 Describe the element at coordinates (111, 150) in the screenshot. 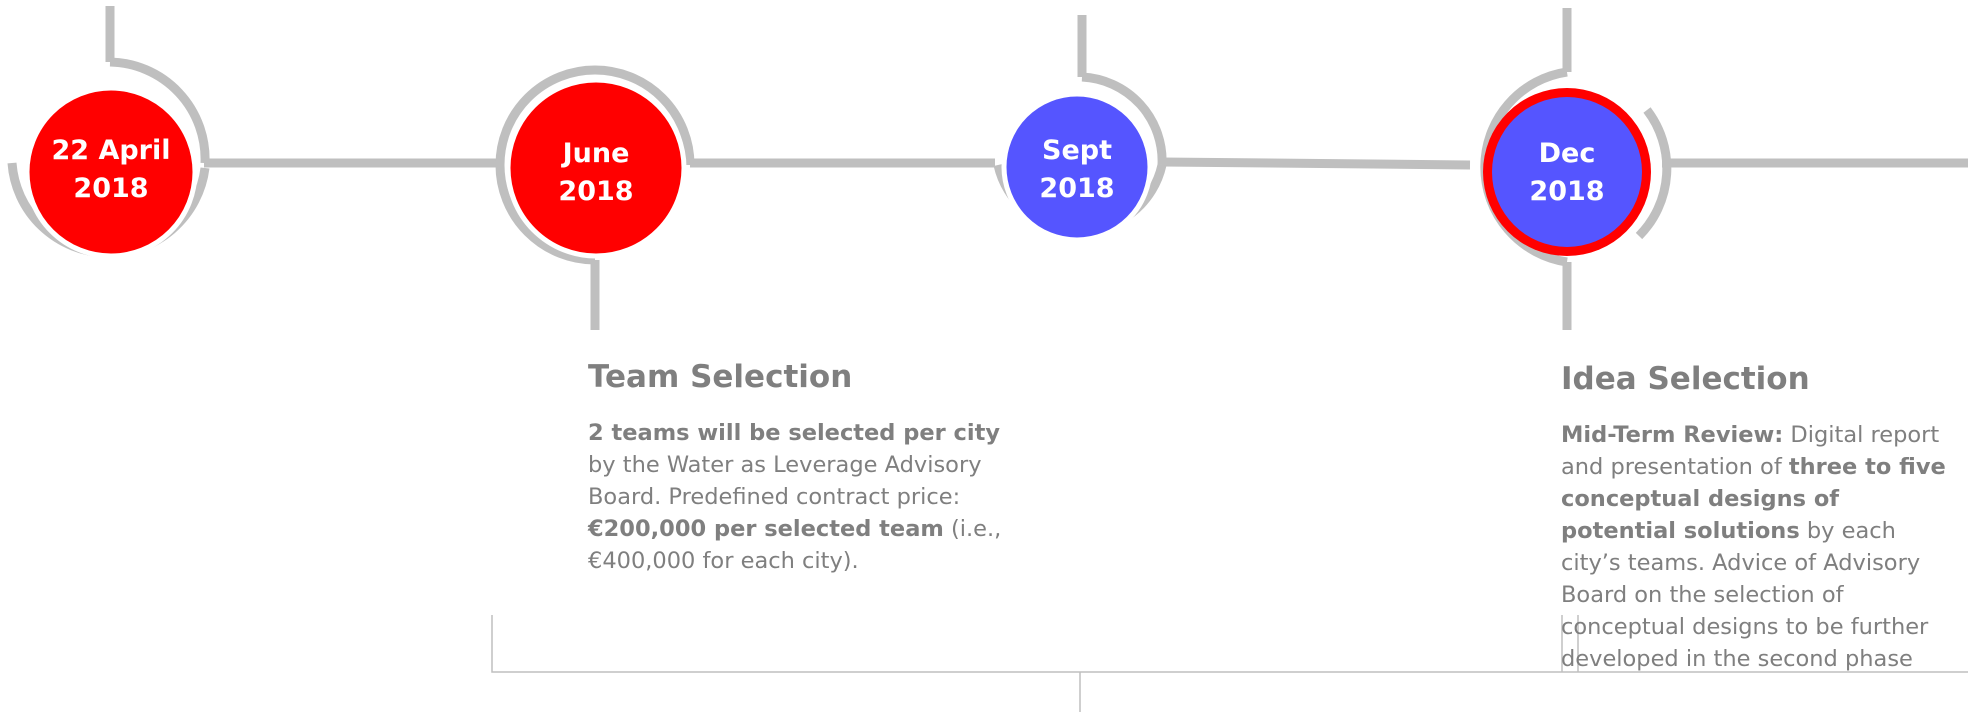

I see `milestone-date: 22 April` at that location.